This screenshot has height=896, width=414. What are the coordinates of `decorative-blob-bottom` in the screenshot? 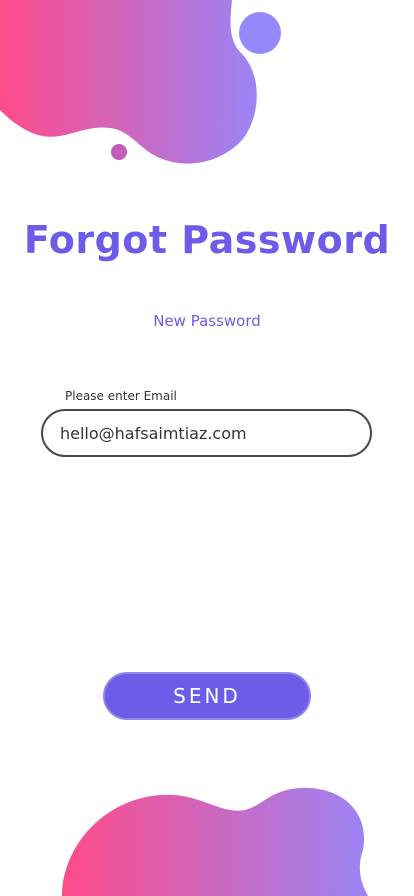 It's located at (215, 841).